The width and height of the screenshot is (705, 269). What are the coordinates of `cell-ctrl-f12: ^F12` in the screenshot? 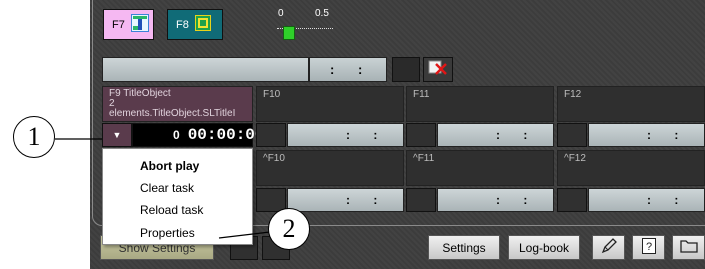 It's located at (631, 168).